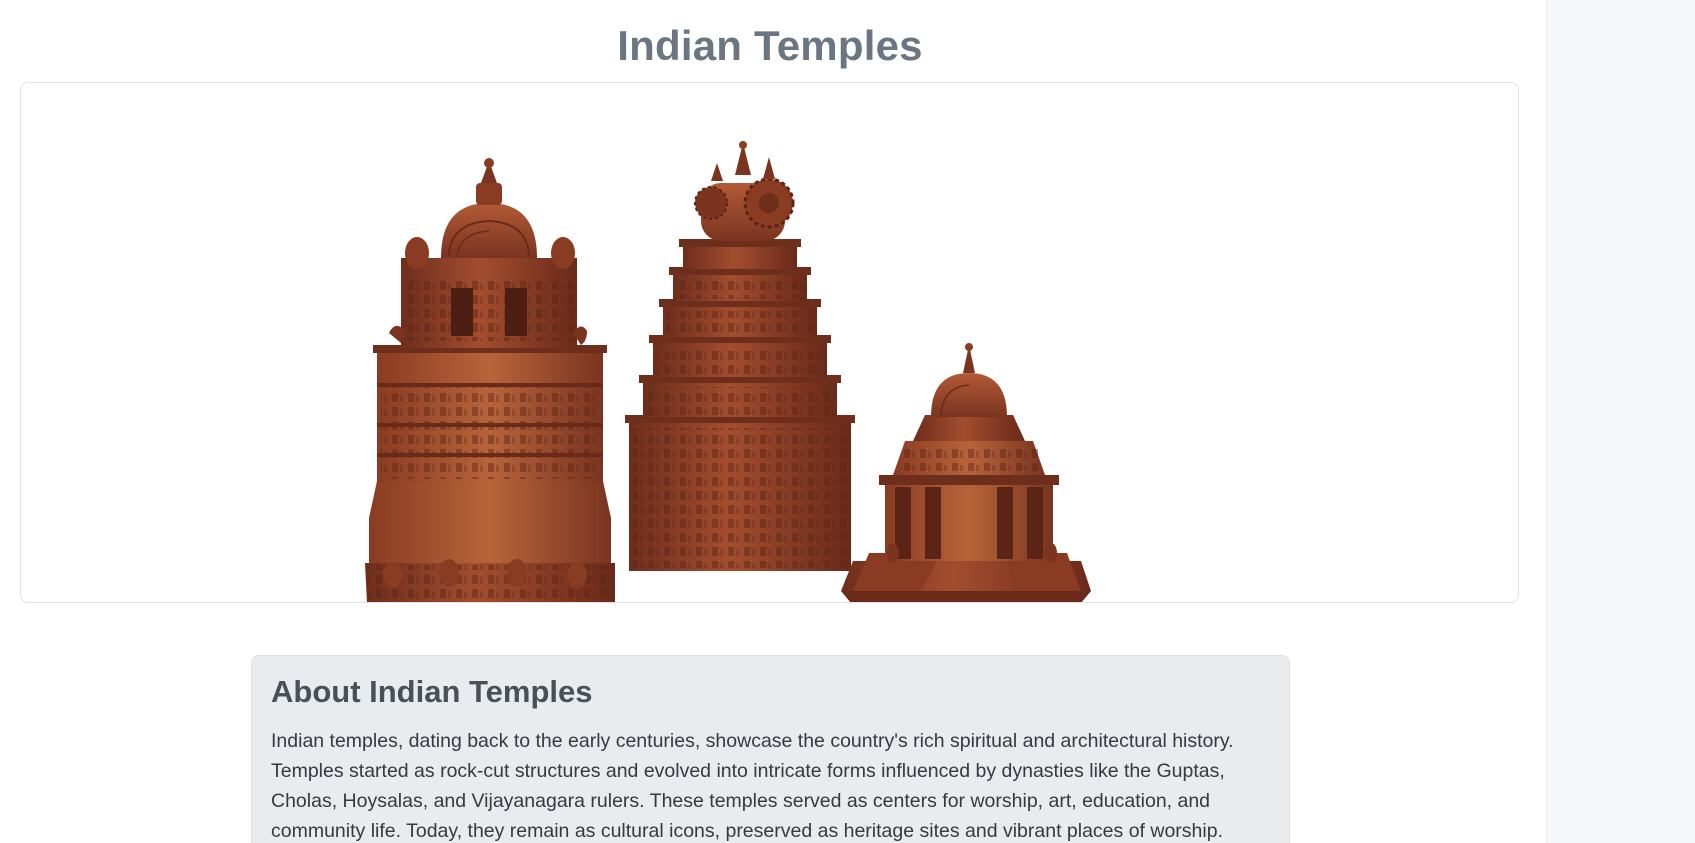  What do you see at coordinates (432, 691) in the screenshot?
I see `about-title: About Indian Temples` at bounding box center [432, 691].